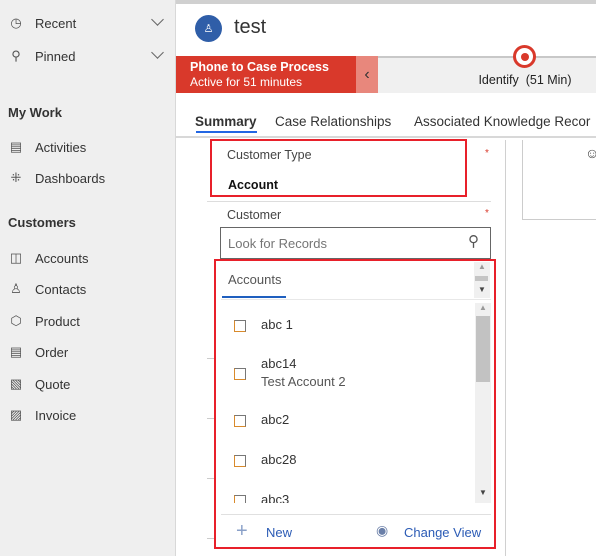 This screenshot has height=556, width=596. What do you see at coordinates (355, 243) in the screenshot?
I see `customer-lookup-input` at bounding box center [355, 243].